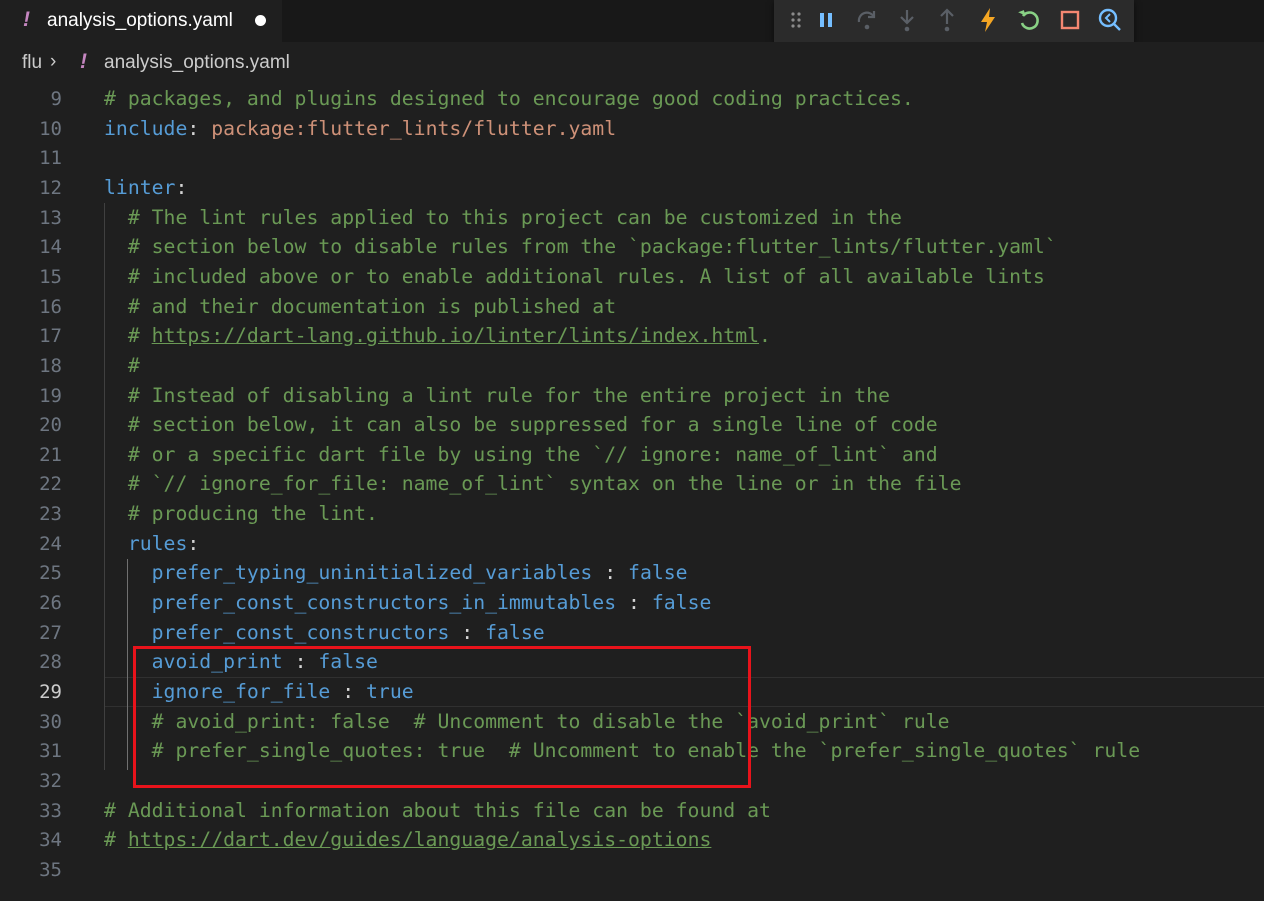 This screenshot has width=1264, height=901. I want to click on comment-token: # producing the lint., so click(252, 514).